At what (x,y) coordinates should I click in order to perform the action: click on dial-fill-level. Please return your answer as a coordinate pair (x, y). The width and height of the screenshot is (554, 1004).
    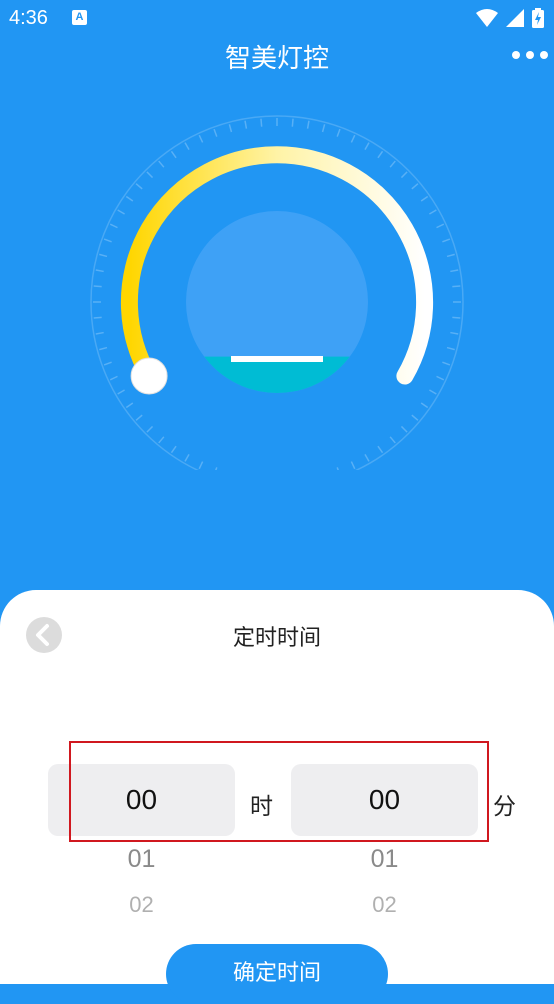
    Looking at the image, I should click on (277, 374).